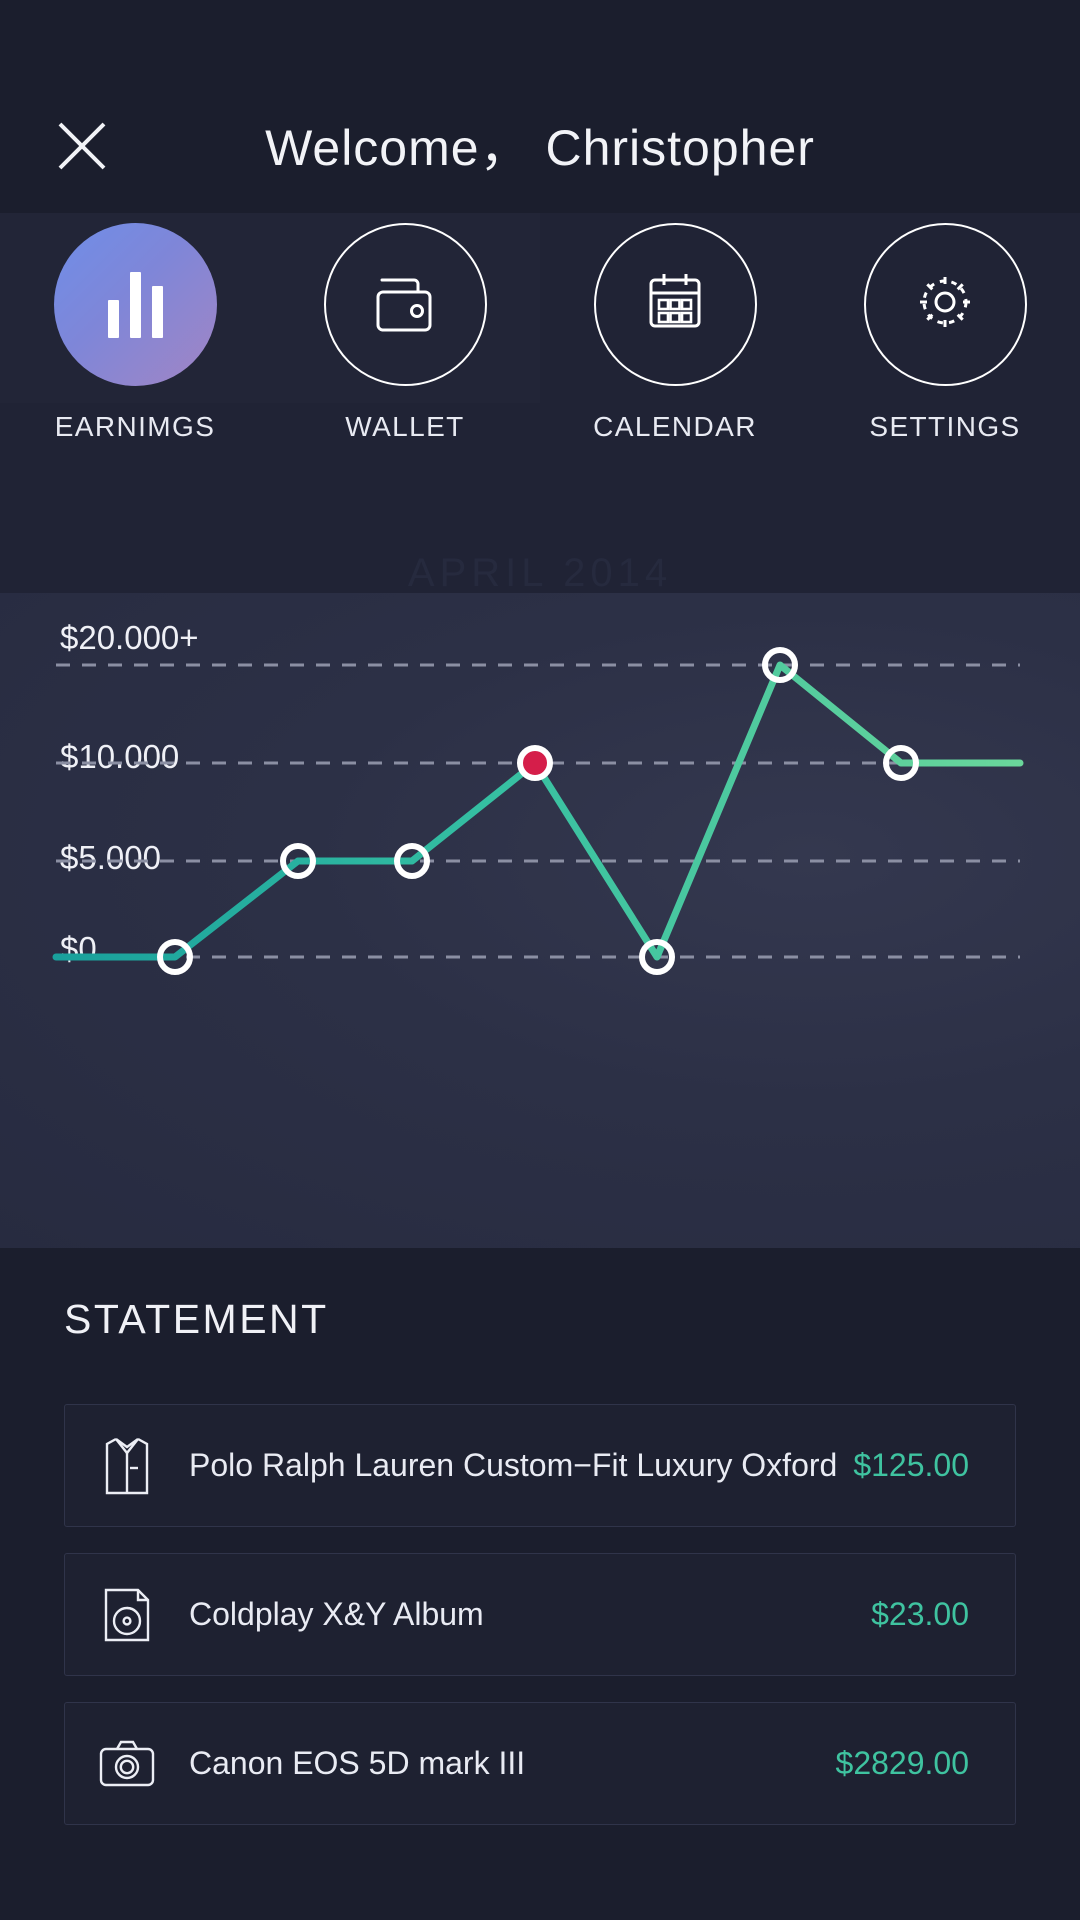 This screenshot has height=1920, width=1080. I want to click on app-header: Welcome， Christopher, so click(540, 106).